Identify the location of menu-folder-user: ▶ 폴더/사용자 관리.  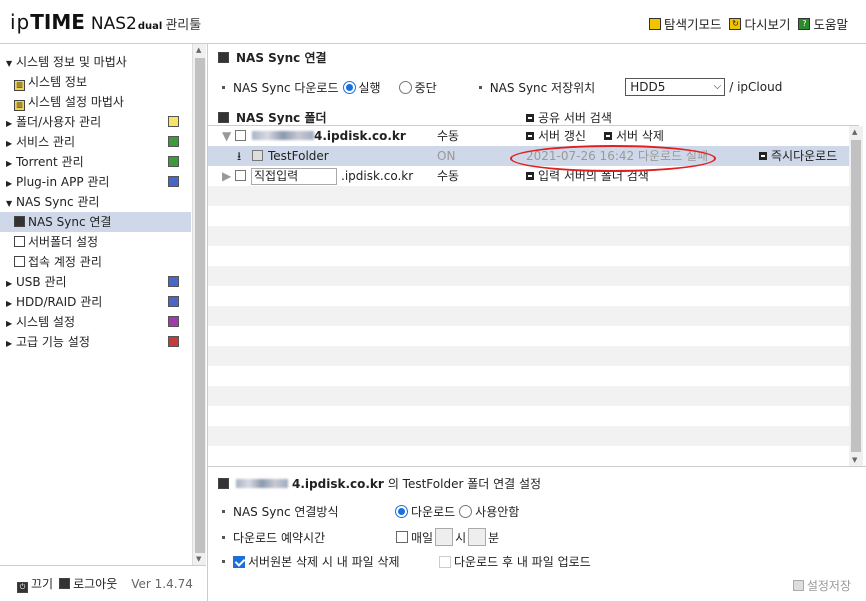
(95, 122).